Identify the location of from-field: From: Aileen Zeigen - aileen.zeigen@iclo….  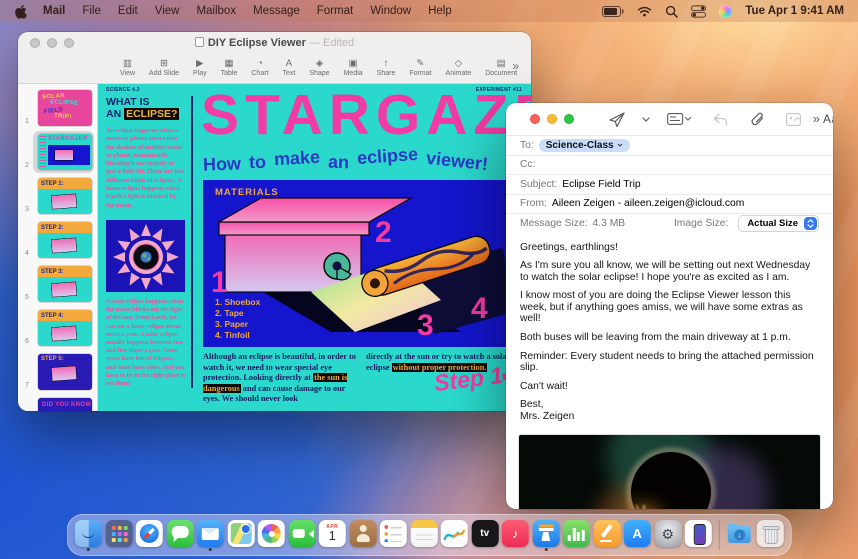
(669, 203).